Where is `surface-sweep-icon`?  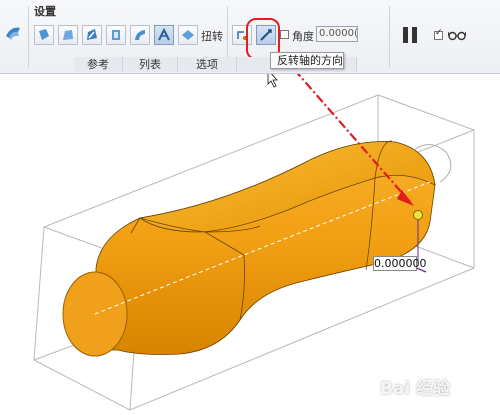
surface-sweep-icon is located at coordinates (68, 35).